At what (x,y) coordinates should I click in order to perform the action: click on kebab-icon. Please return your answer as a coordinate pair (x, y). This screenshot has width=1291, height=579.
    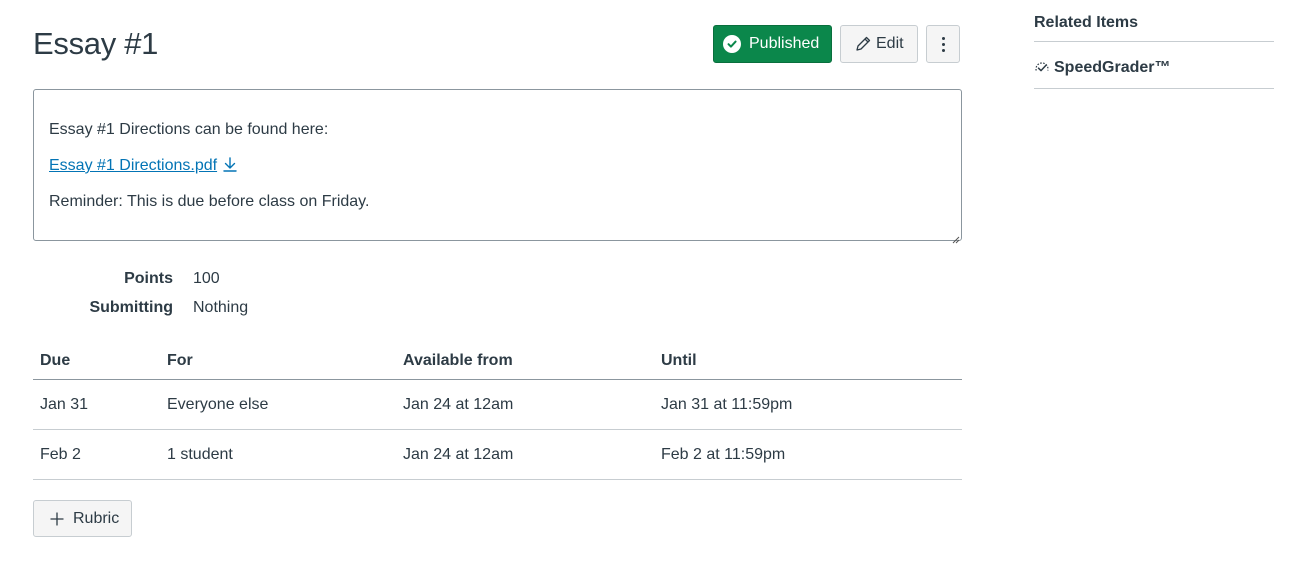
    Looking at the image, I should click on (943, 44).